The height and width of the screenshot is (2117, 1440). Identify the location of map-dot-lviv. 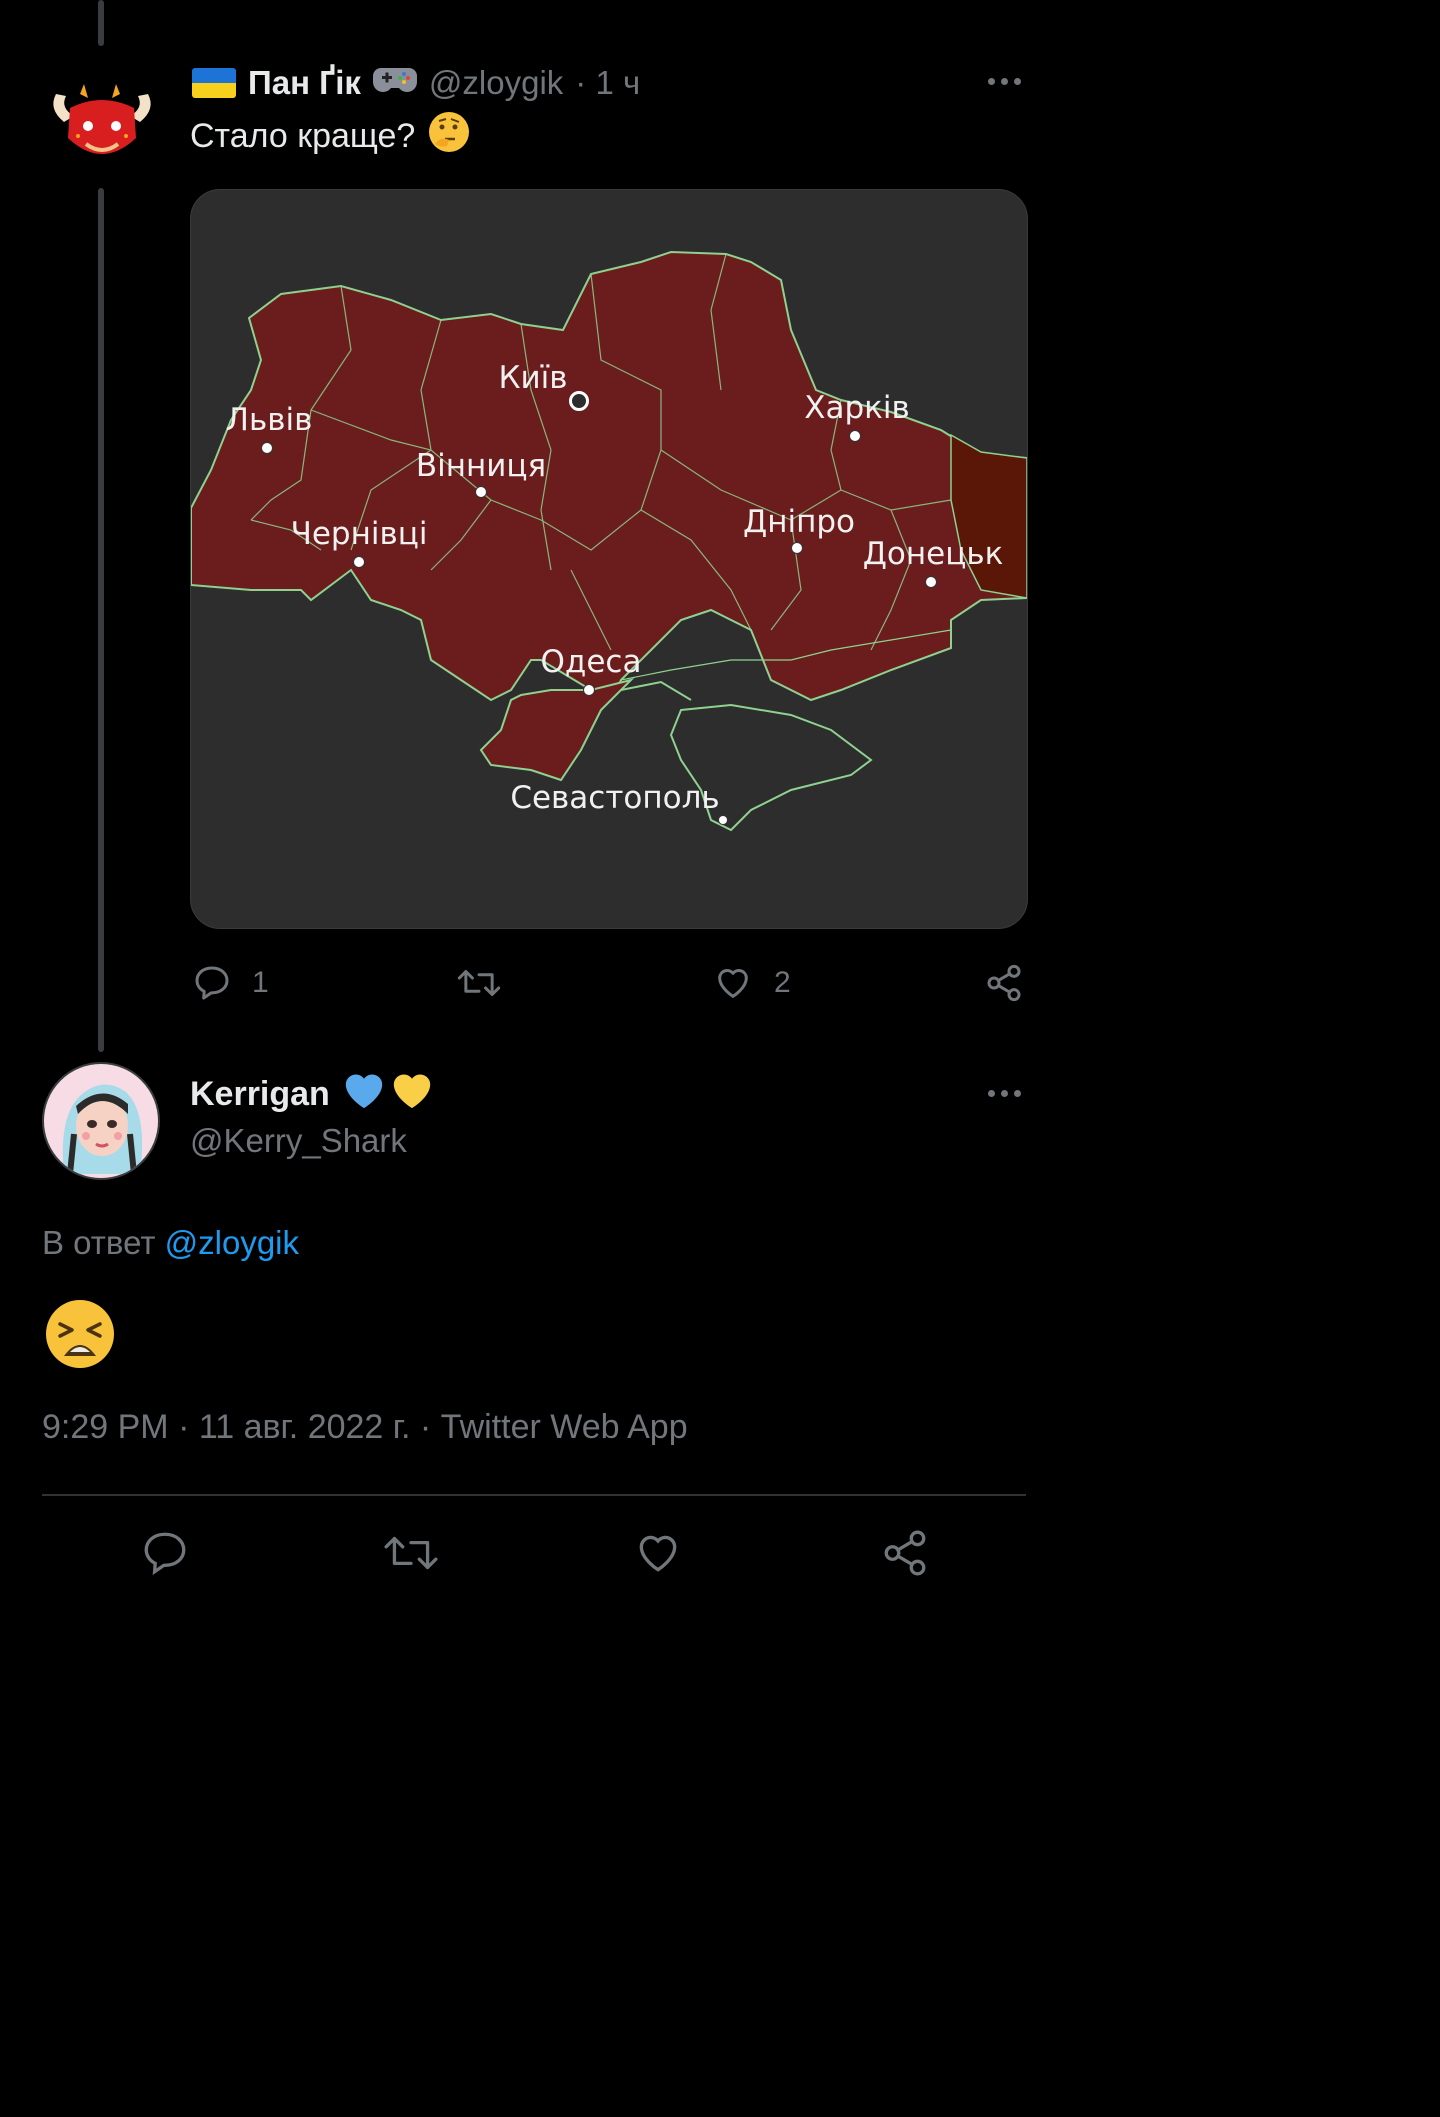
(267, 448).